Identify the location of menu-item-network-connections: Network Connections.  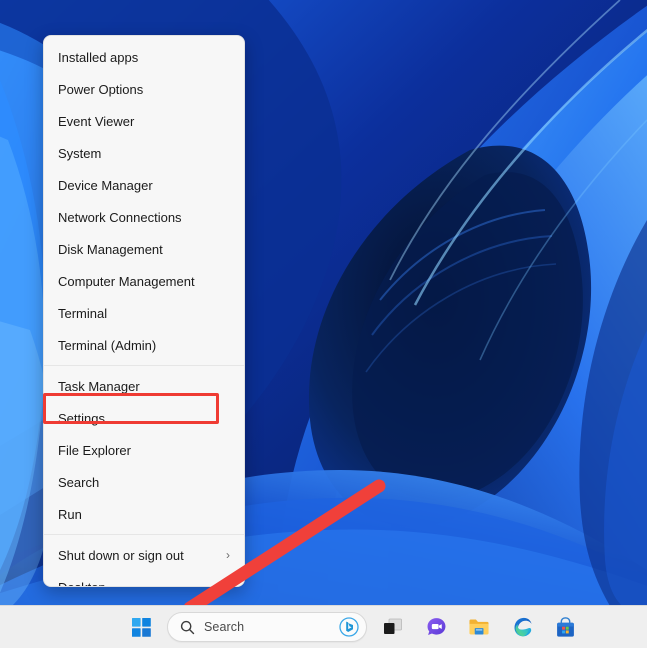
(144, 217).